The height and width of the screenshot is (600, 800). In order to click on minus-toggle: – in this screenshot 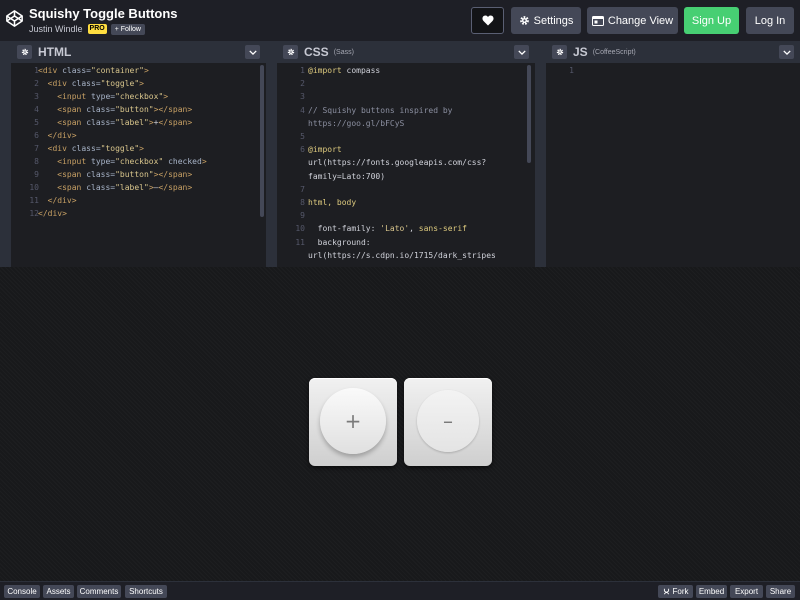, I will do `click(448, 422)`.